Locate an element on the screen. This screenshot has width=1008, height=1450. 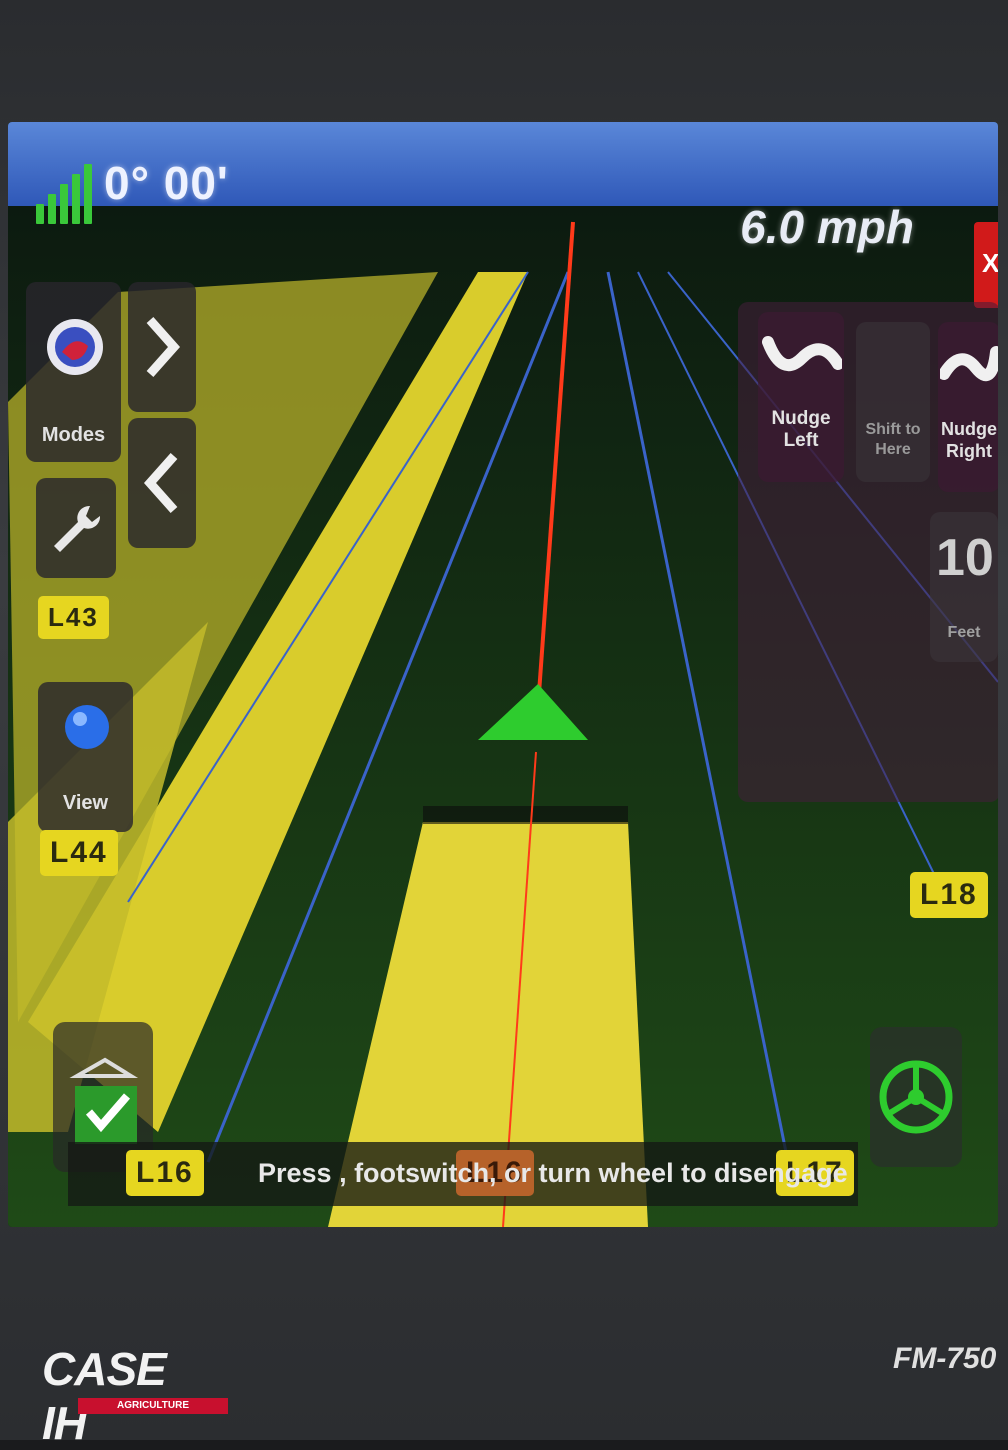
modes-button: Modes is located at coordinates (73, 372).